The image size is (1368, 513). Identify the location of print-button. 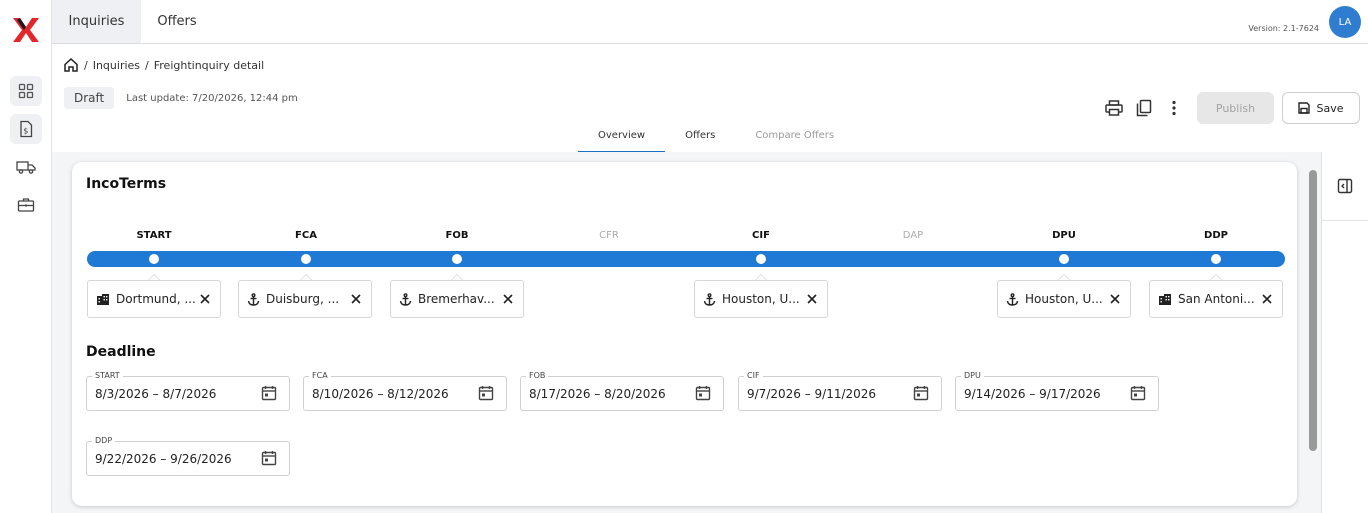
(1114, 108).